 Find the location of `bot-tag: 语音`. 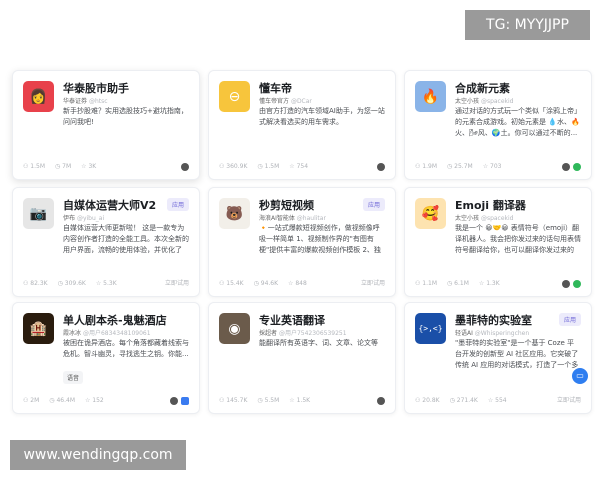

bot-tag: 语音 is located at coordinates (73, 377).